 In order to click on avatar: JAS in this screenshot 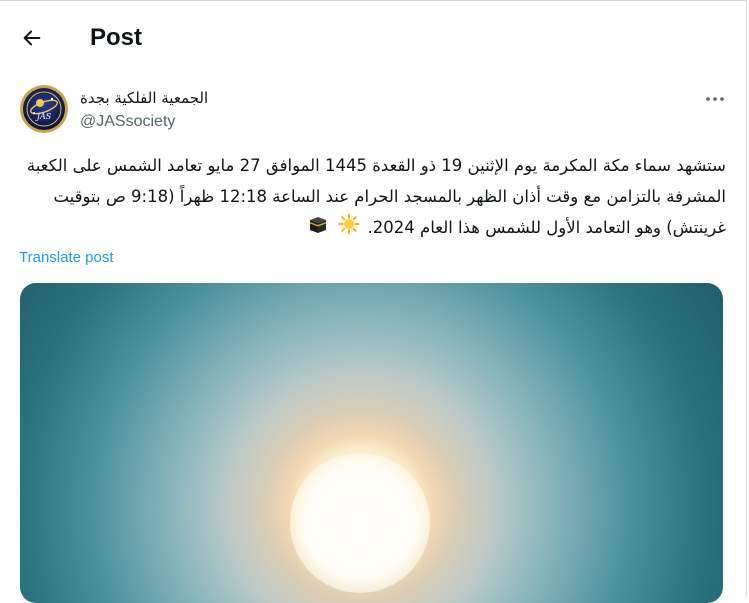, I will do `click(44, 109)`.